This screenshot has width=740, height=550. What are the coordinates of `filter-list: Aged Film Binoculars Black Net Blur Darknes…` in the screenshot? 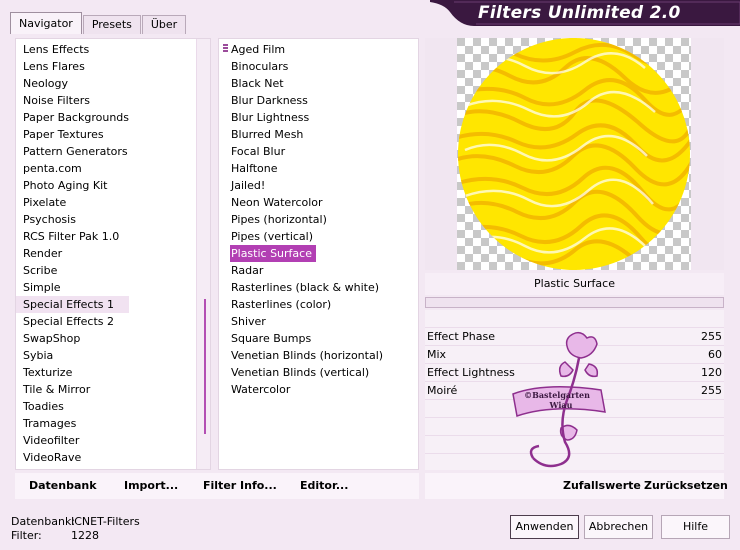 It's located at (301, 219).